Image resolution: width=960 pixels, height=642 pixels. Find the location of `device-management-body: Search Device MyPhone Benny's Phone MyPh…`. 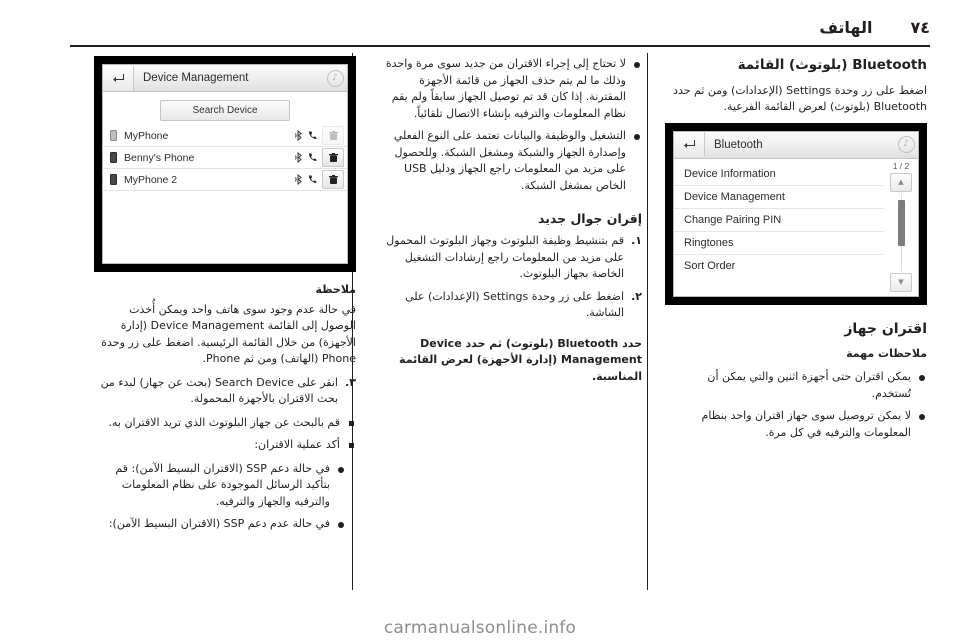

device-management-body: Search Device MyPhone Benny's Phone MyPh… is located at coordinates (225, 177).